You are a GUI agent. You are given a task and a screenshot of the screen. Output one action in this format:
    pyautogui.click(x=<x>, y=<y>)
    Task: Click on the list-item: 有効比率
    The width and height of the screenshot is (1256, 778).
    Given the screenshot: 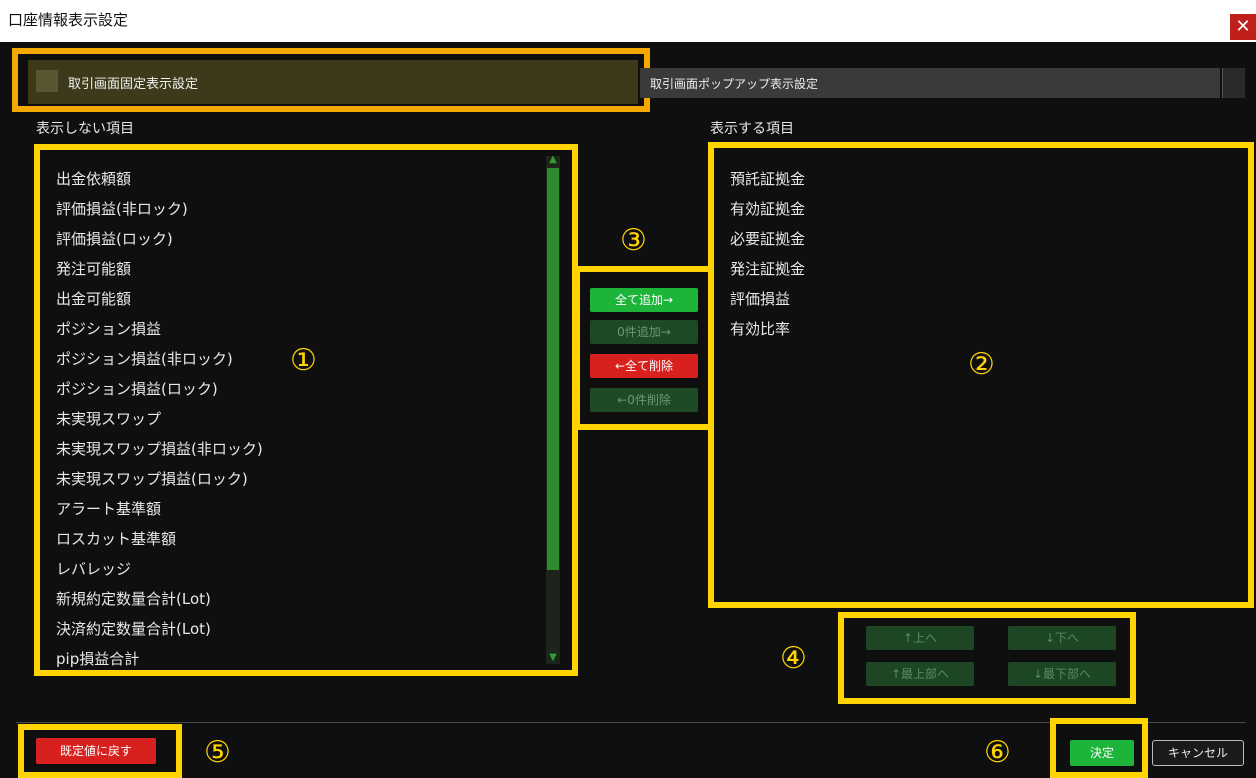 What is the action you would take?
    pyautogui.click(x=760, y=328)
    